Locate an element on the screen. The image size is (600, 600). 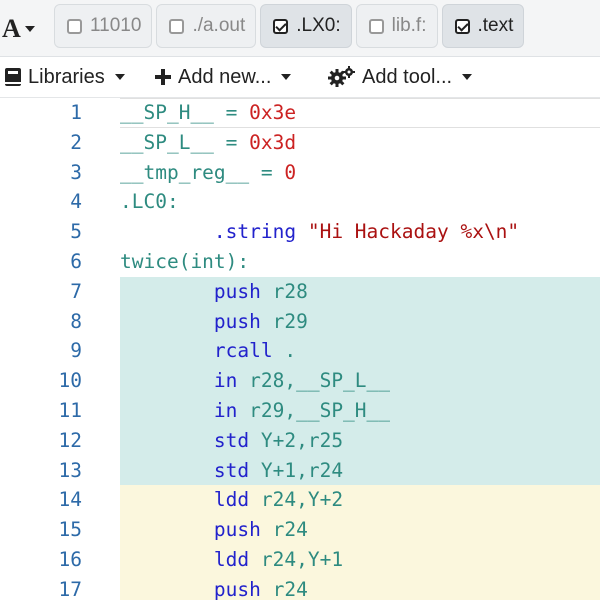
filter-label: lib.f: is located at coordinates (409, 25).